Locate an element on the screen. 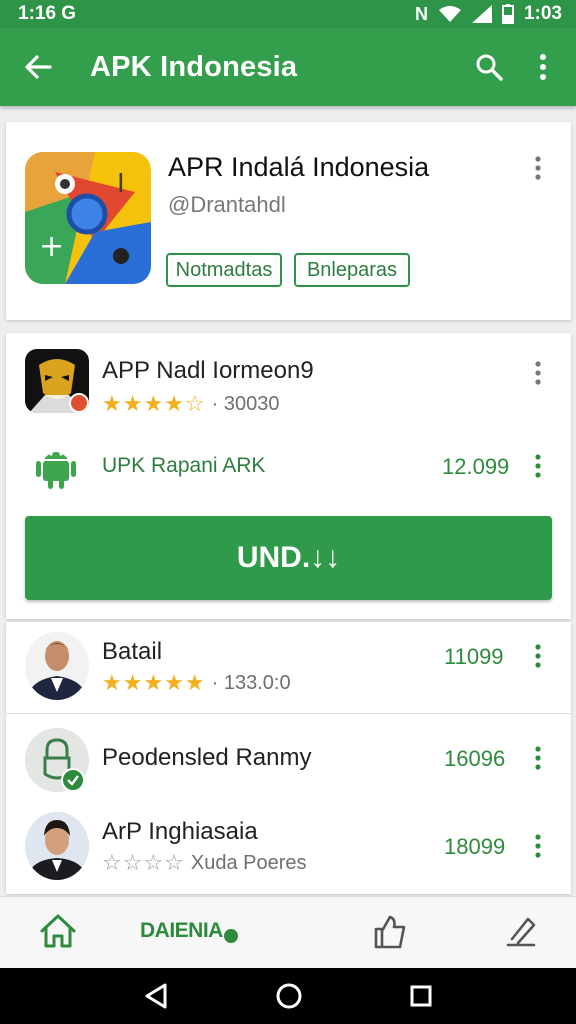  app1-rating: ★★★★☆ · 30030 is located at coordinates (190, 404).